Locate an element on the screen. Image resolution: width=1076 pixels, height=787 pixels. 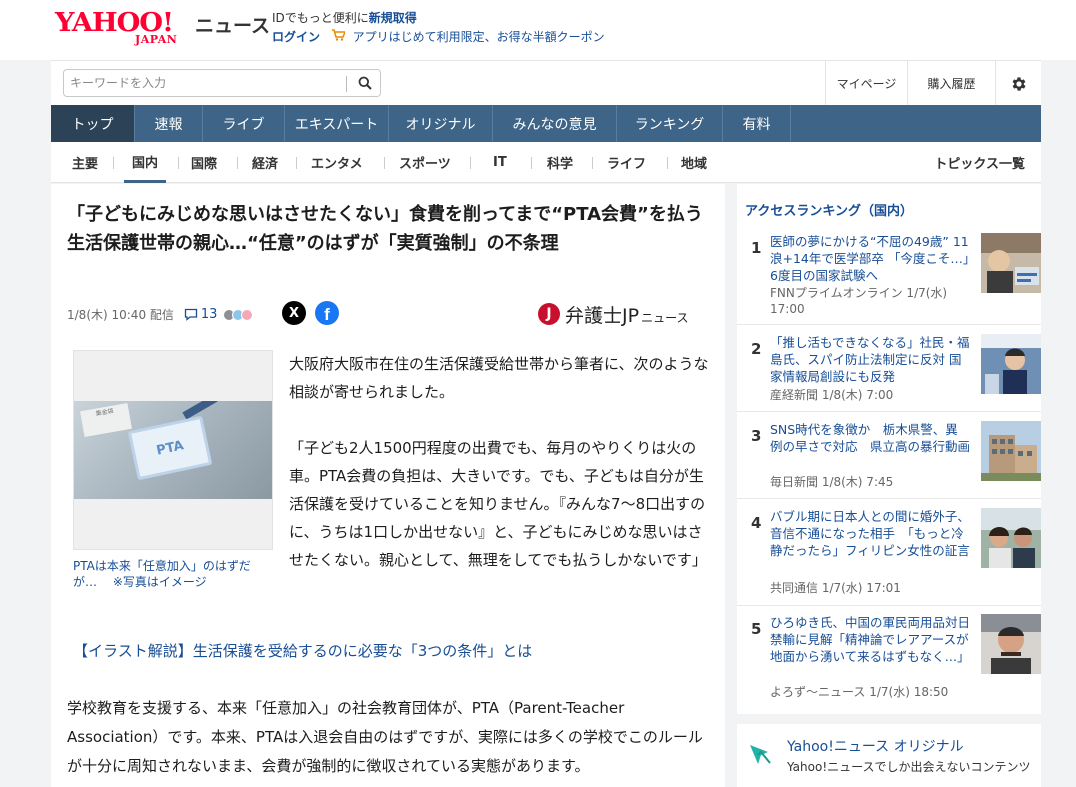
rank-number: 2 is located at coordinates (756, 349).